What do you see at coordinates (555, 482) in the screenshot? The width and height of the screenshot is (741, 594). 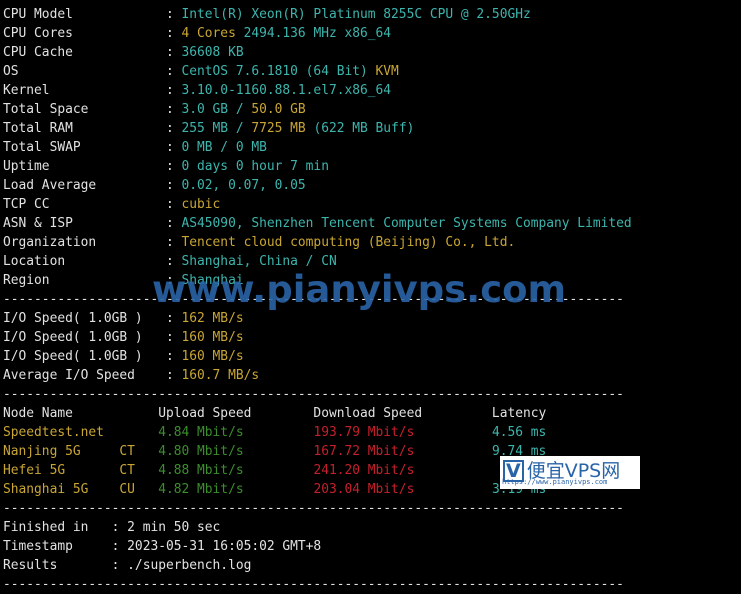 I see `logo-url: https://www.pianyivps.com` at bounding box center [555, 482].